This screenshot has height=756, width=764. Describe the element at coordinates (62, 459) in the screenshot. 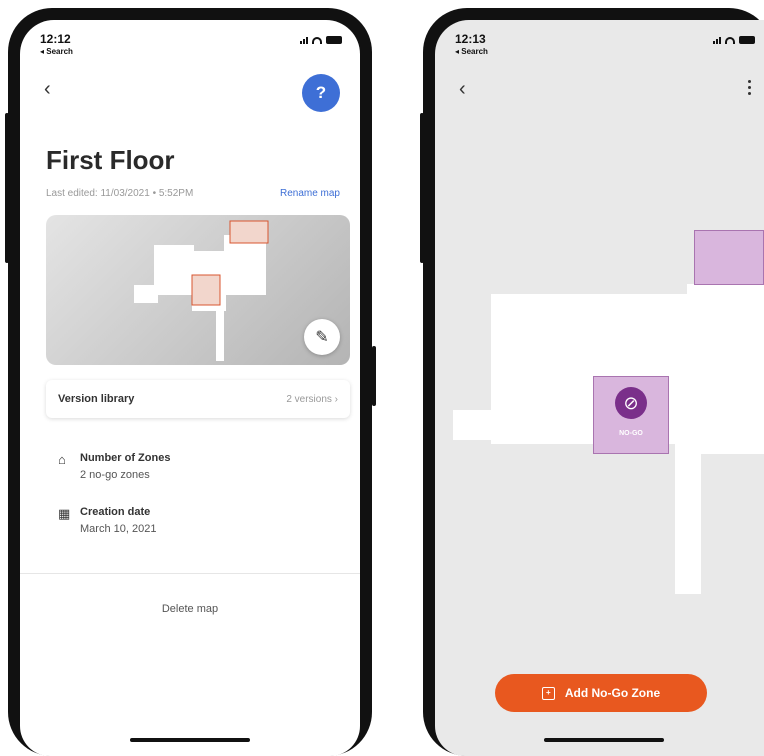

I see `home-icon: ⌂` at that location.